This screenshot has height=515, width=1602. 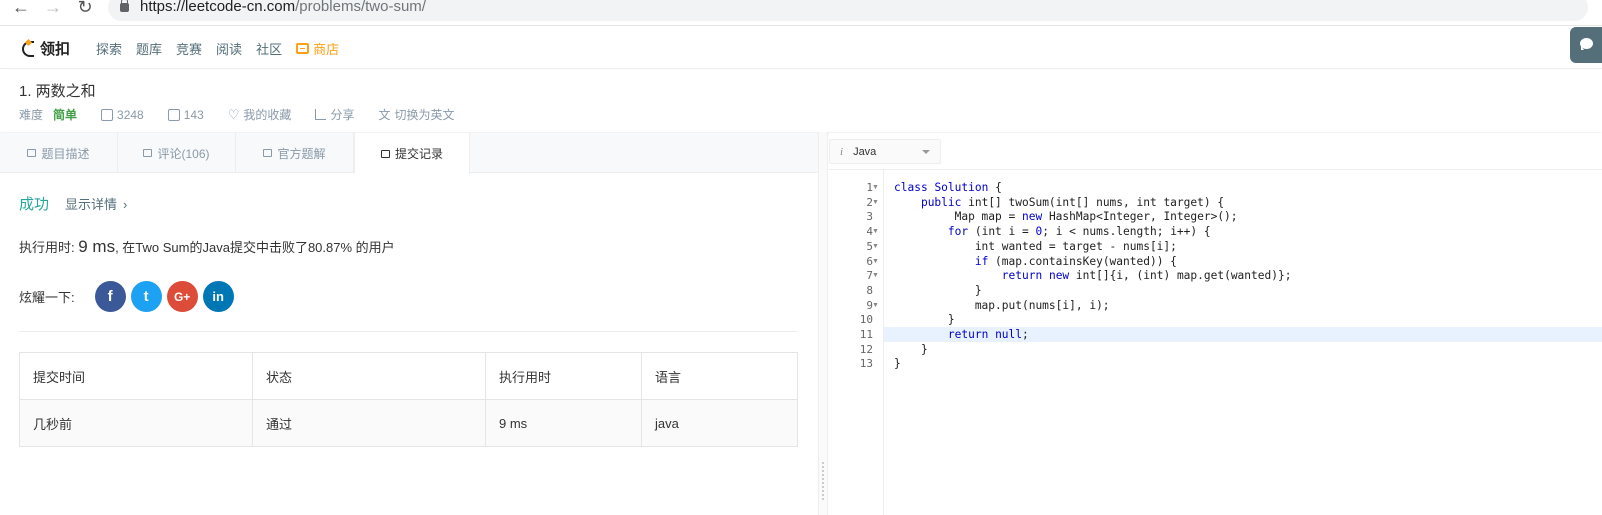 What do you see at coordinates (260, 114) in the screenshot?
I see `favorite-button: ♡ 我的收藏` at bounding box center [260, 114].